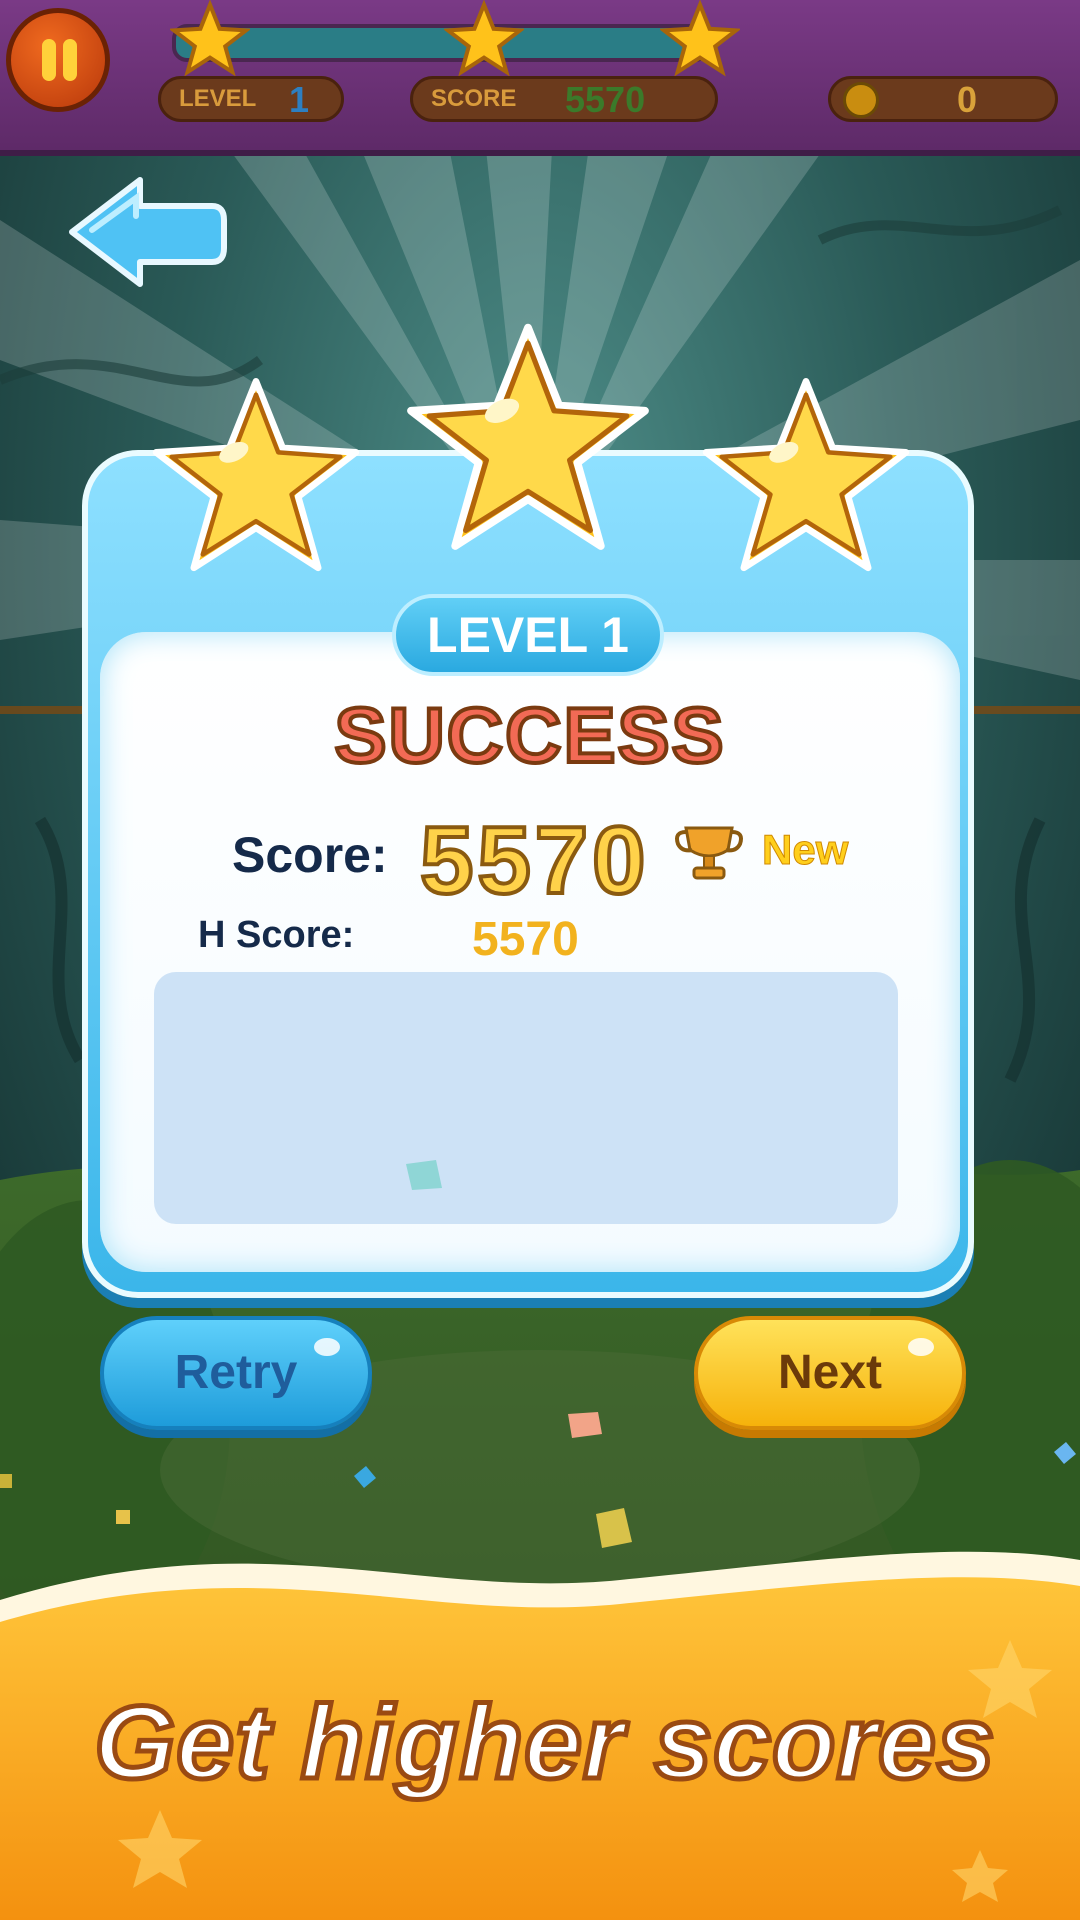  Describe the element at coordinates (967, 99) in the screenshot. I see `hud-coin-value: 0` at that location.